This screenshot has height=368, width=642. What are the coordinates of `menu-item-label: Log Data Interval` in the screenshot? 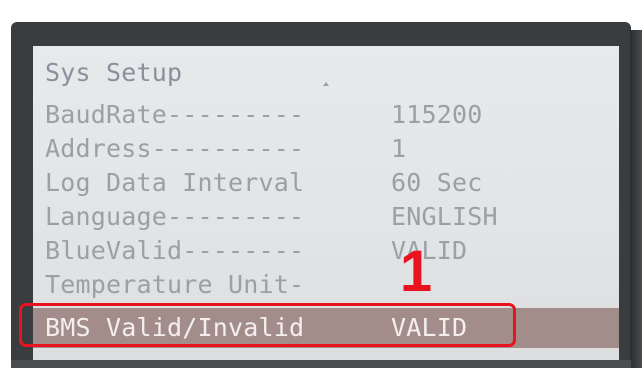 It's located at (175, 182).